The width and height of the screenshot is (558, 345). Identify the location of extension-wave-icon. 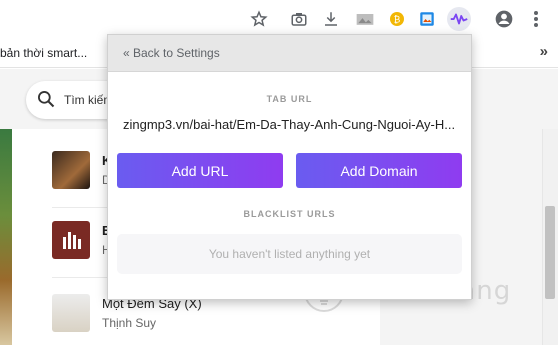
(459, 19).